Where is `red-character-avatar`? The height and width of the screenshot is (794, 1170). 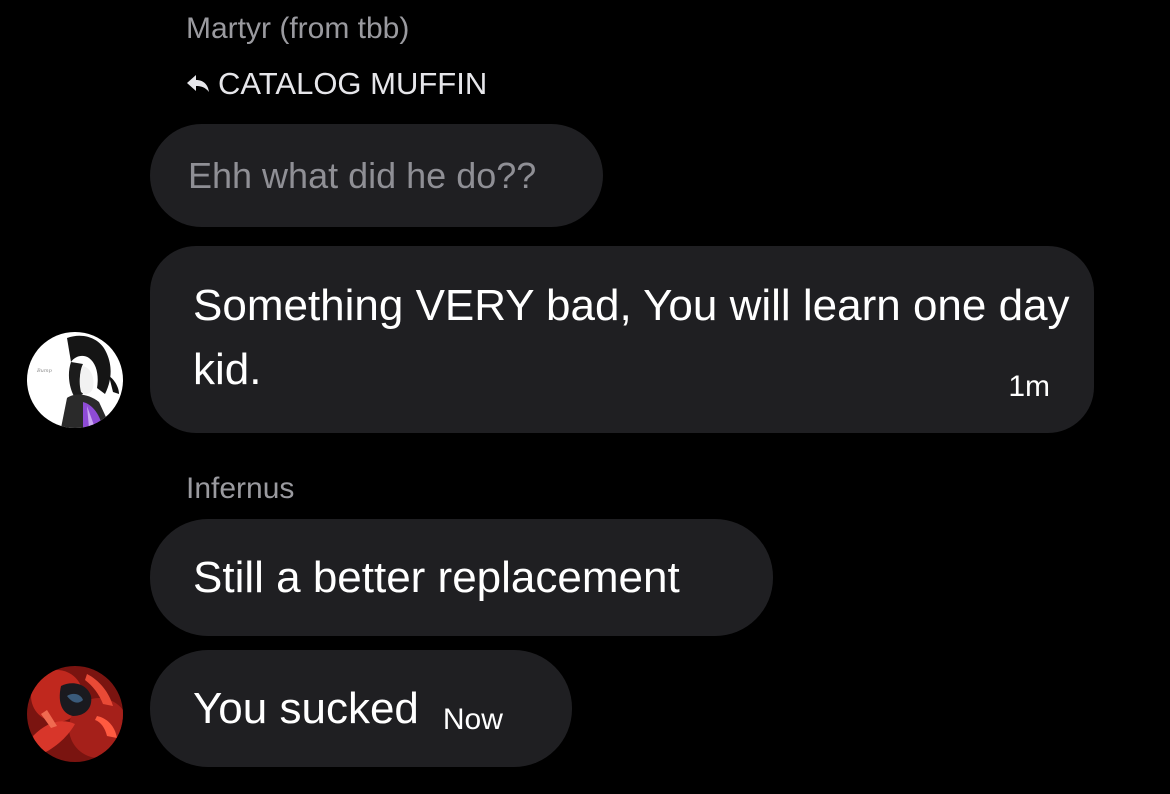 red-character-avatar is located at coordinates (75, 714).